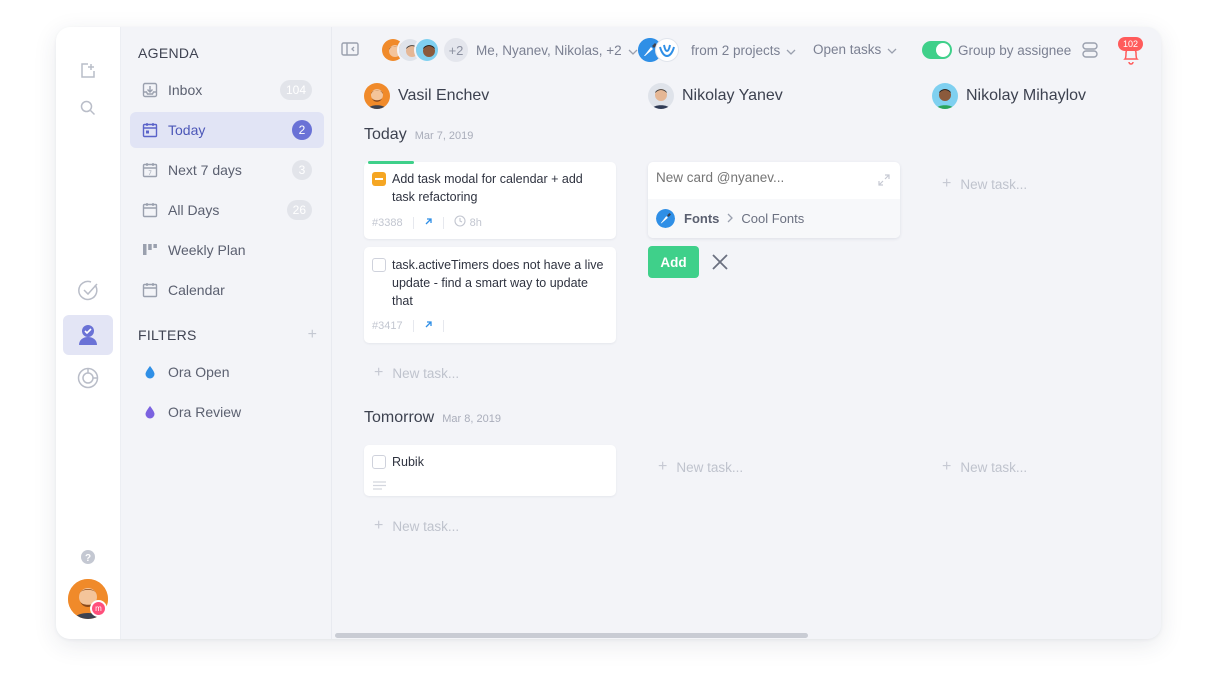 The height and width of the screenshot is (688, 1214). What do you see at coordinates (399, 417) in the screenshot?
I see `group-title: Tomorrow` at bounding box center [399, 417].